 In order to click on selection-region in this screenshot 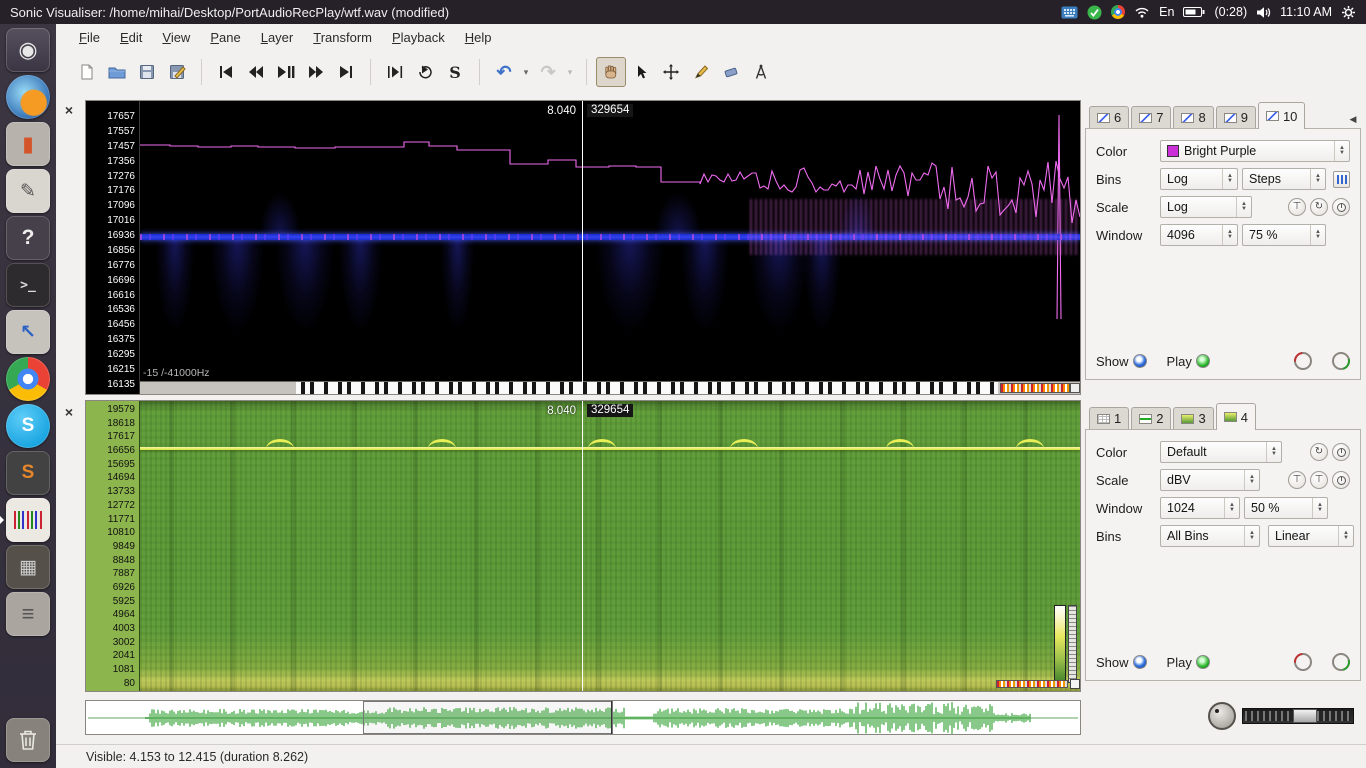, I will do `click(488, 717)`.